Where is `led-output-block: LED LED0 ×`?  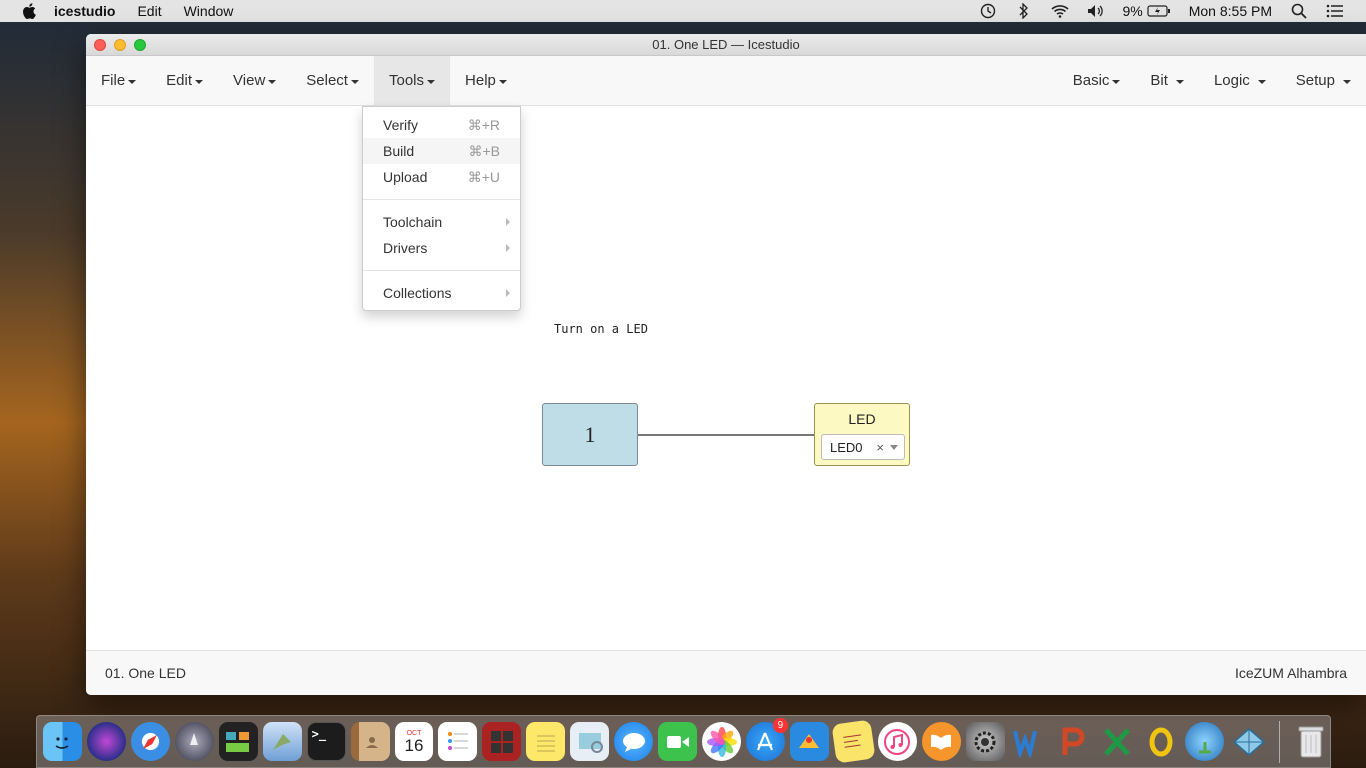 led-output-block: LED LED0 × is located at coordinates (862, 434).